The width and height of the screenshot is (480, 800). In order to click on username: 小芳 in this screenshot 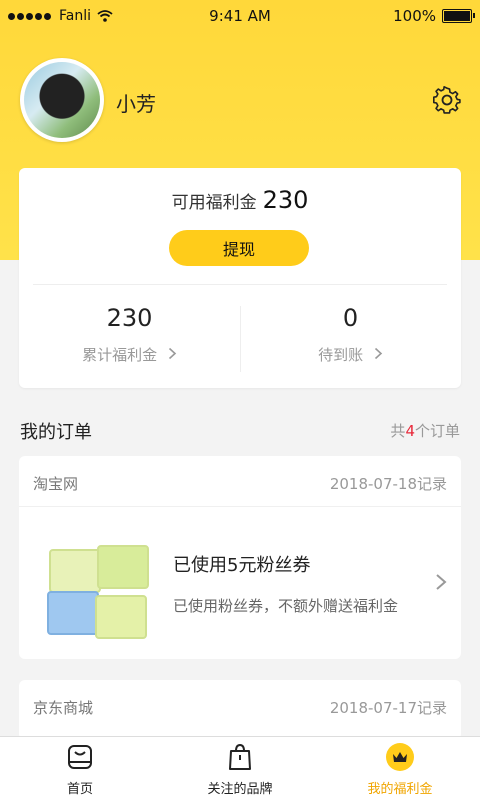, I will do `click(136, 104)`.